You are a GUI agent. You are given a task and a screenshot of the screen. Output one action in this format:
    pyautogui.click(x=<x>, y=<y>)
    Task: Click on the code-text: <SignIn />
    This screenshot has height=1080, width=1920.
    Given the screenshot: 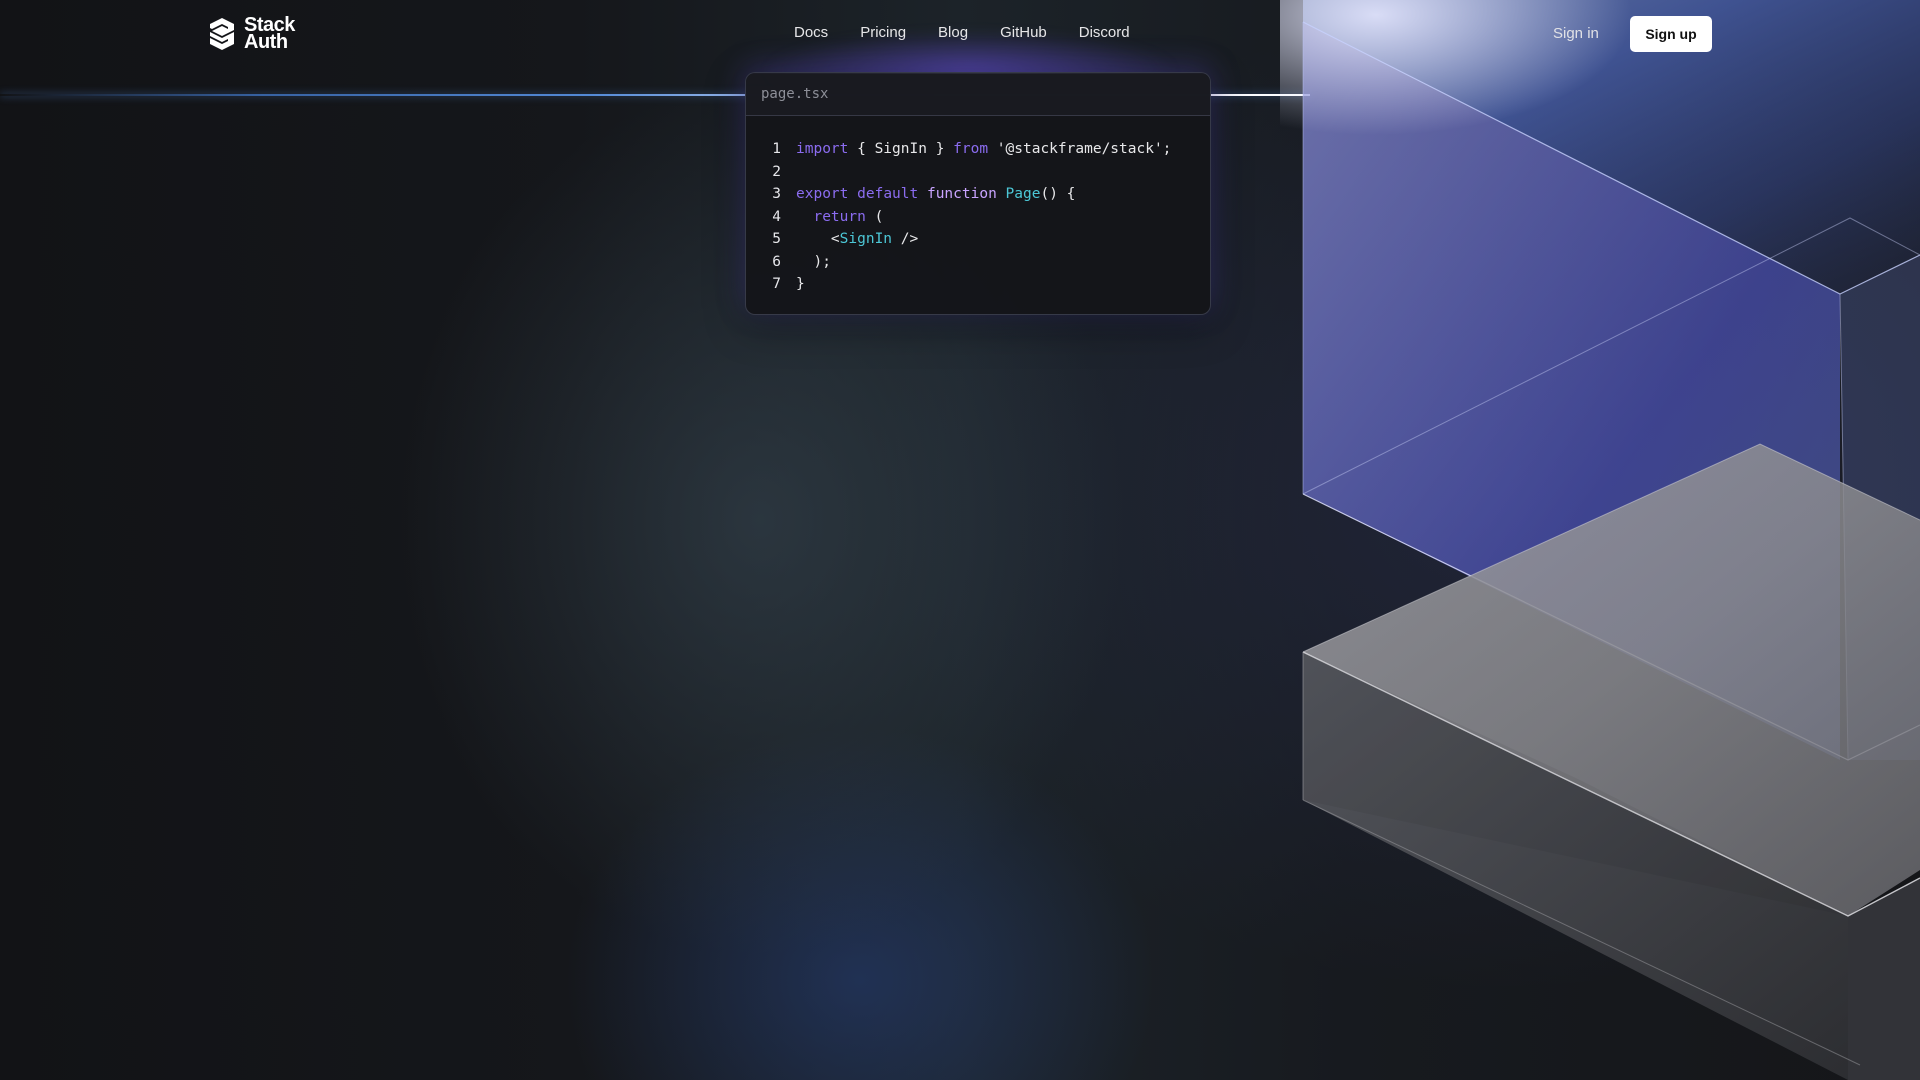 What is the action you would take?
    pyautogui.click(x=857, y=239)
    